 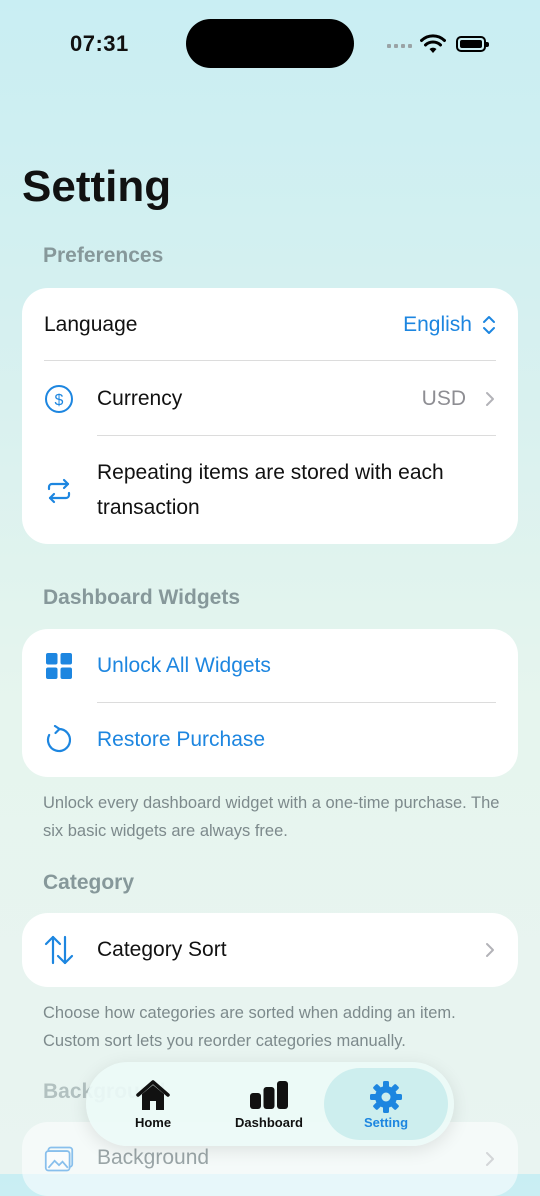 I want to click on tab-dashboard: Dashboard, so click(x=269, y=1104).